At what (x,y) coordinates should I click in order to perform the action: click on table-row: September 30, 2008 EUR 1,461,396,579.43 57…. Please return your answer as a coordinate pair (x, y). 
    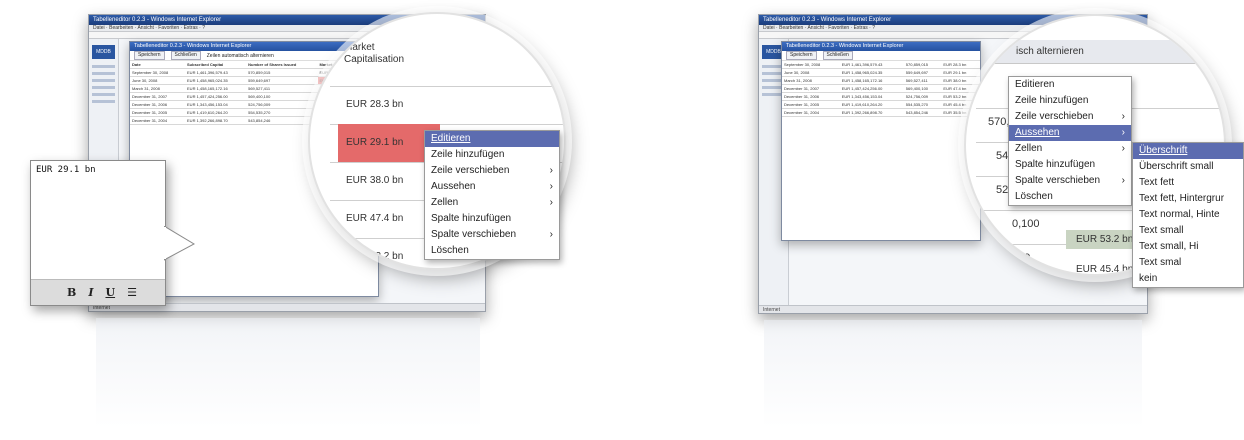
    Looking at the image, I should click on (881, 65).